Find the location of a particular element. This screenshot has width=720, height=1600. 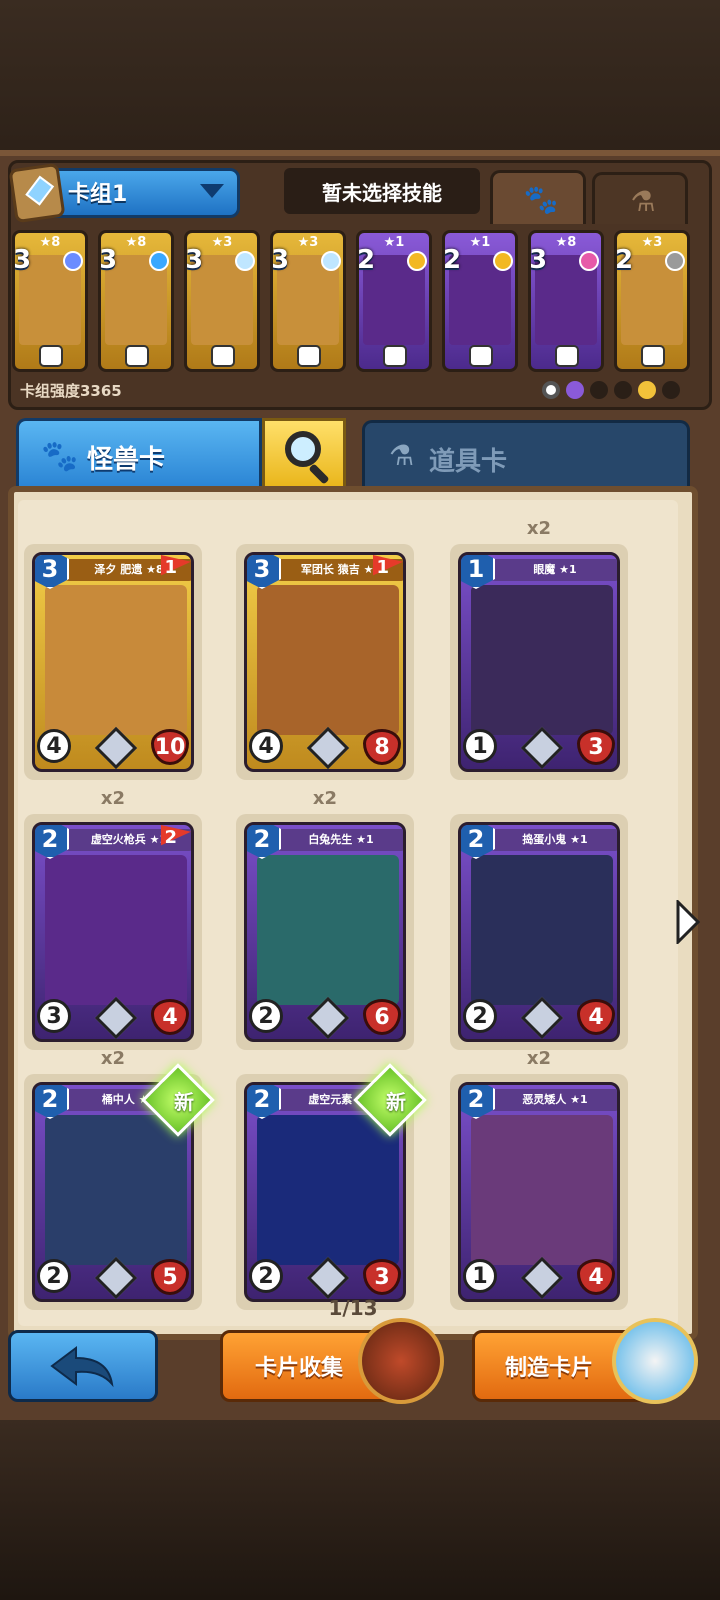

card-title: 恶灵矮人 ★1 is located at coordinates (554, 1100).